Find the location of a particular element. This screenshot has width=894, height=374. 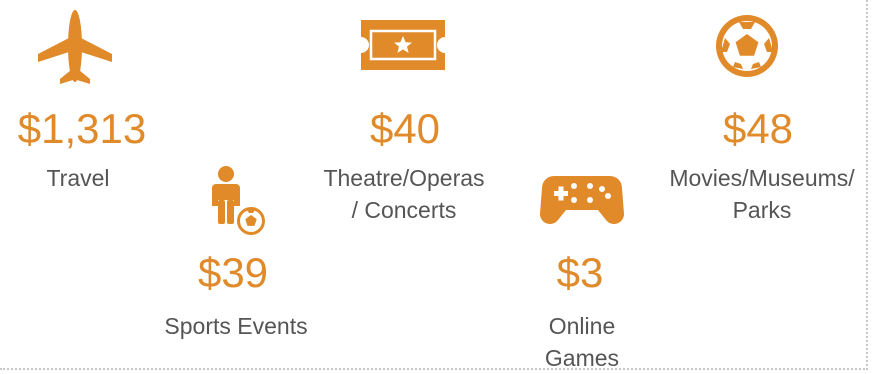

online-games-label: Online Games is located at coordinates (582, 342).